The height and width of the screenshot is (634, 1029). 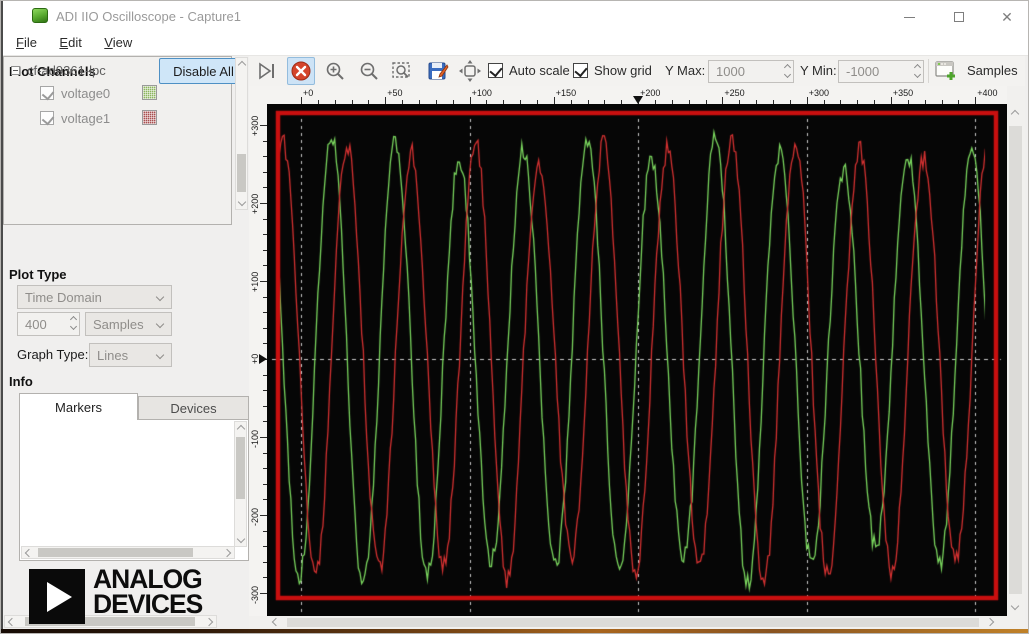 What do you see at coordinates (2, 315) in the screenshot?
I see `window-left-edge` at bounding box center [2, 315].